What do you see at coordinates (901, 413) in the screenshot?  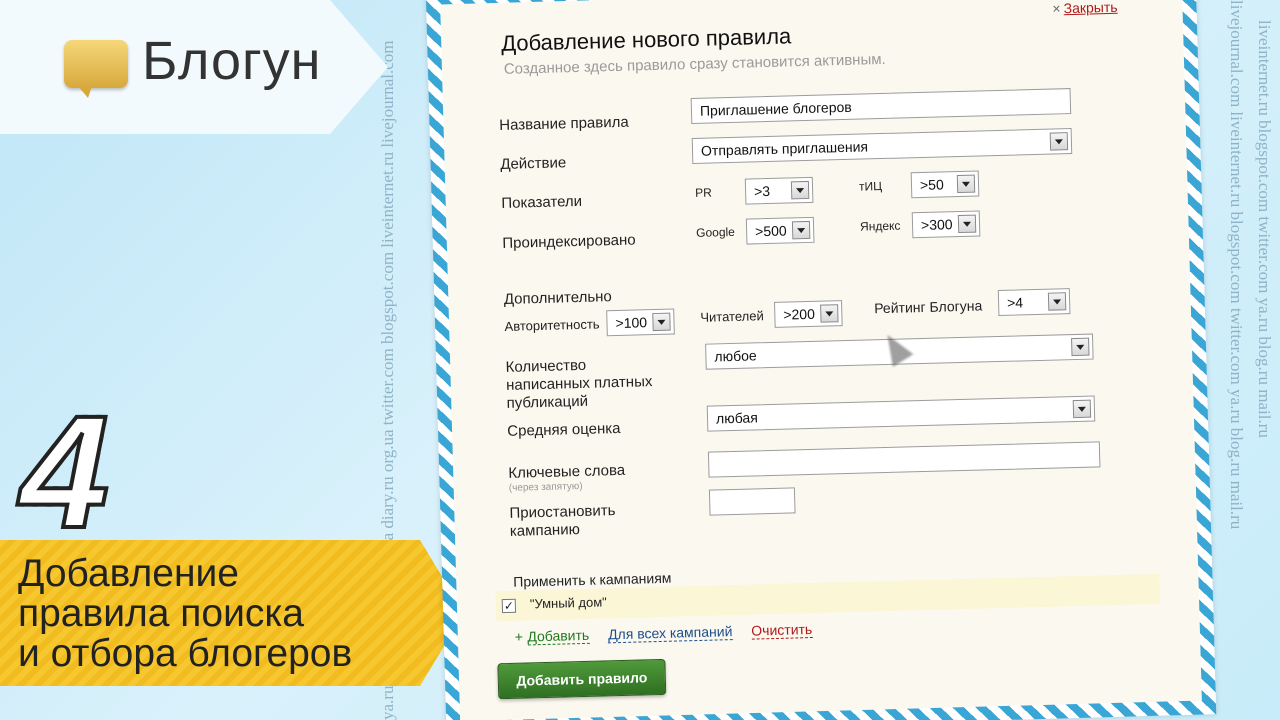 I see `avg-score-select: любая` at bounding box center [901, 413].